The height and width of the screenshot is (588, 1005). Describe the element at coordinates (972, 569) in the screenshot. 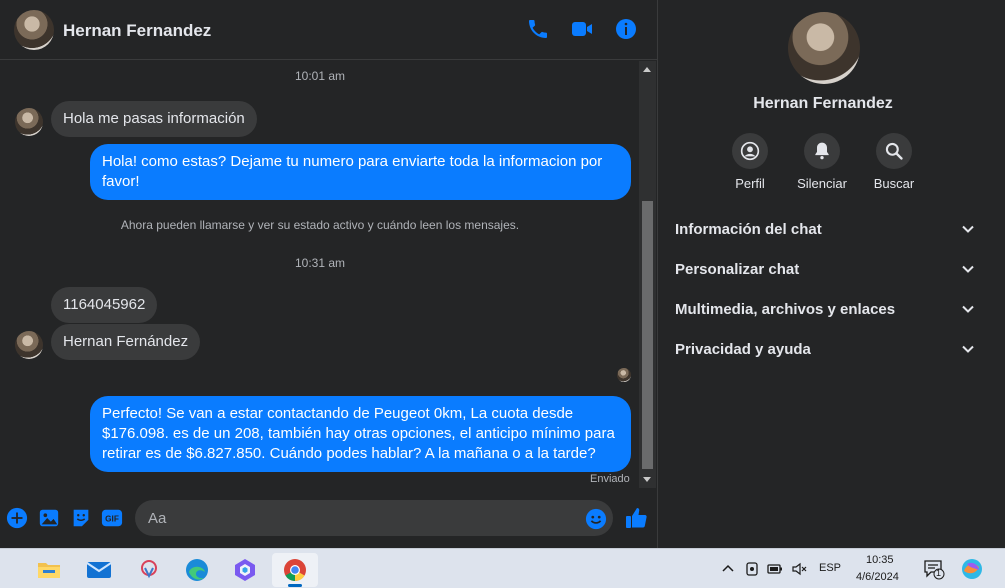

I see `copilot-preview-icon` at that location.